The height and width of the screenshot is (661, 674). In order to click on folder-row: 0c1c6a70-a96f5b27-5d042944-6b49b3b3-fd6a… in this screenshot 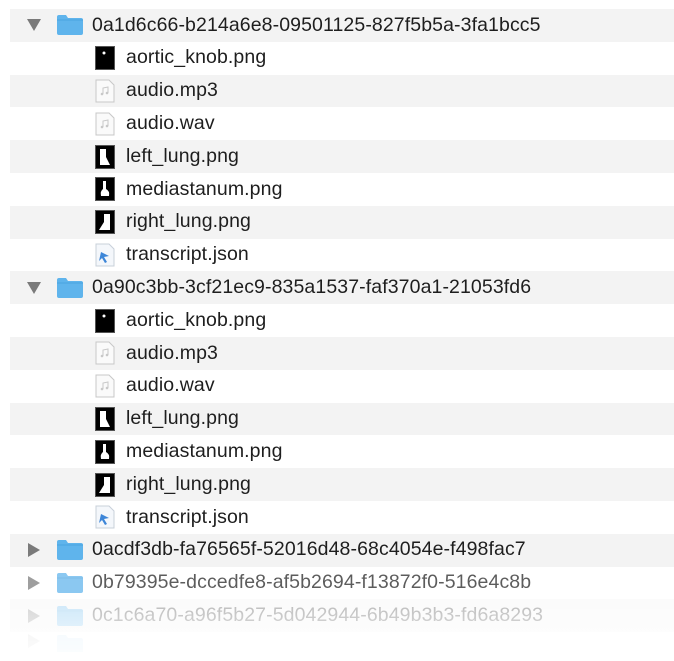, I will do `click(342, 616)`.